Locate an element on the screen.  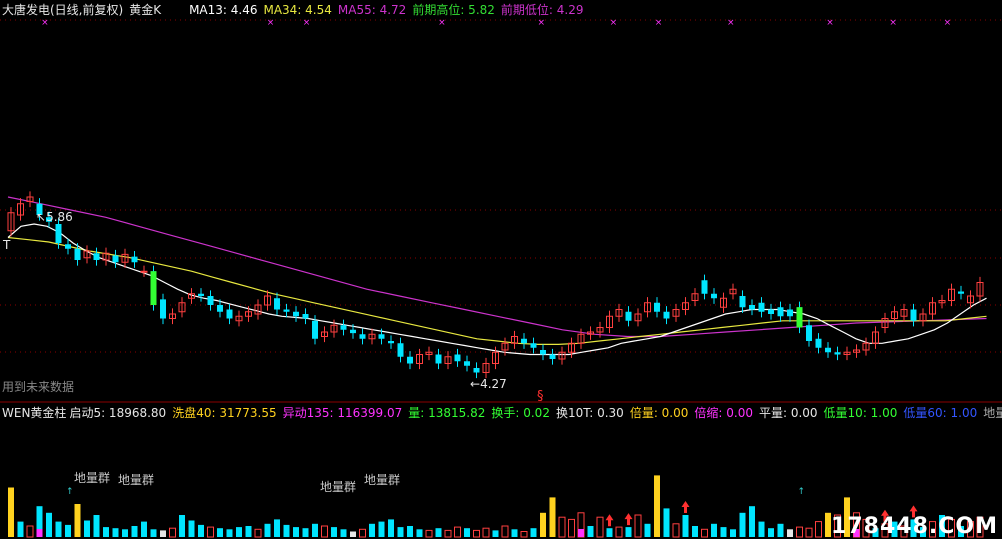
huanshou-value: 换手: 0.02 is located at coordinates (520, 413).